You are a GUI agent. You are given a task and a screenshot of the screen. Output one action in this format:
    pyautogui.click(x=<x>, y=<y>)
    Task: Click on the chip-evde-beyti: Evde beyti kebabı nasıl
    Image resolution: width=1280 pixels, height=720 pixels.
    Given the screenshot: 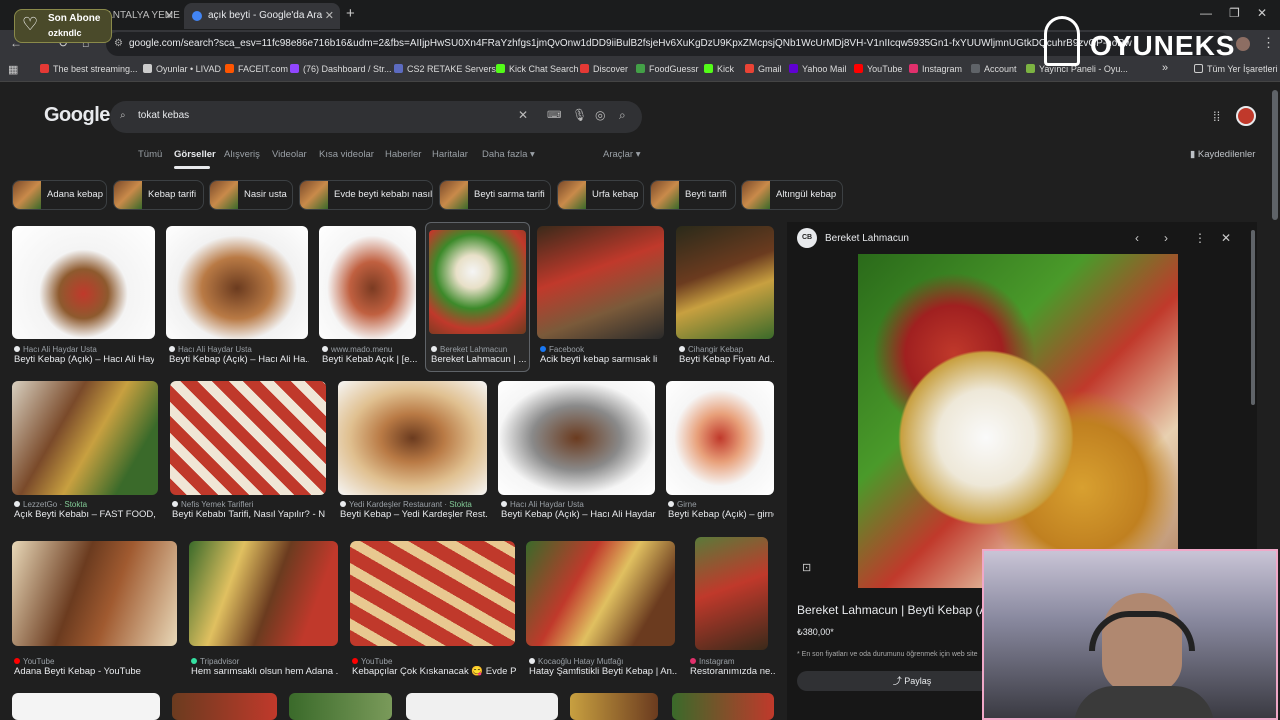 What is the action you would take?
    pyautogui.click(x=366, y=195)
    